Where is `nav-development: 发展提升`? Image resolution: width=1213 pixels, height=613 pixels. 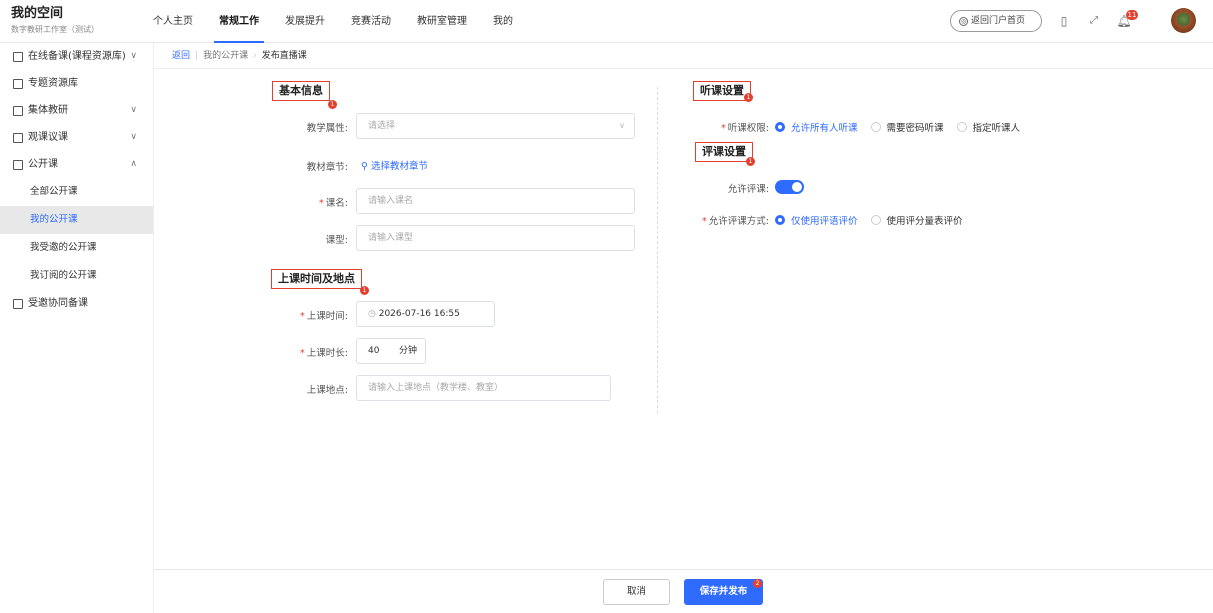 nav-development: 发展提升 is located at coordinates (305, 21).